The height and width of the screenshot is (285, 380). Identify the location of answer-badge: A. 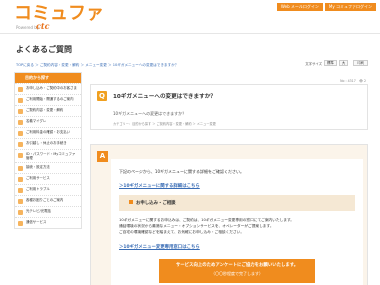
(102, 156).